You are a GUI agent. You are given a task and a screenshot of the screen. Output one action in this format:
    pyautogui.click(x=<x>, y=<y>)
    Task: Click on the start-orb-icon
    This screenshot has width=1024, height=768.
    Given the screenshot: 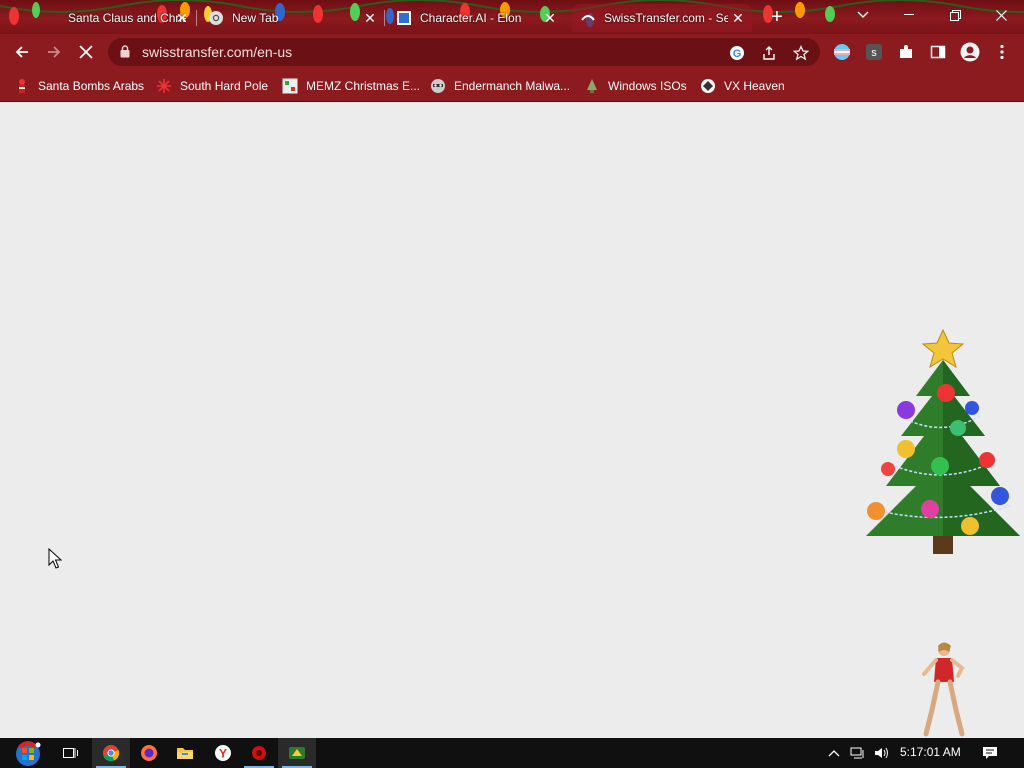 What is the action you would take?
    pyautogui.click(x=28, y=753)
    